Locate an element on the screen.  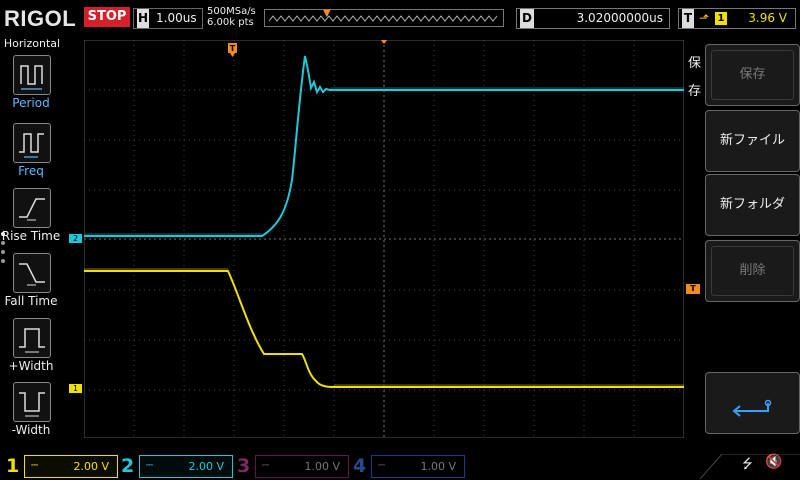
channel-2-scale-box: ⎓ 2.00 V is located at coordinates (186, 466).